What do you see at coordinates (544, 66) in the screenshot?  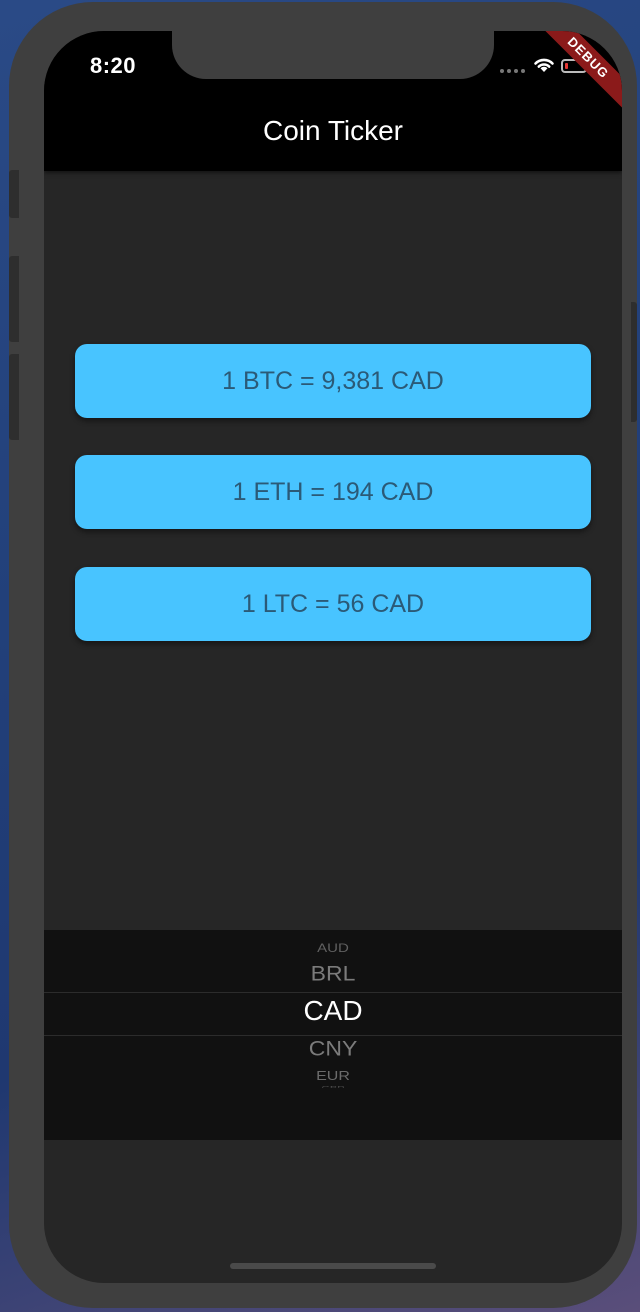 I see `wifi-icon` at bounding box center [544, 66].